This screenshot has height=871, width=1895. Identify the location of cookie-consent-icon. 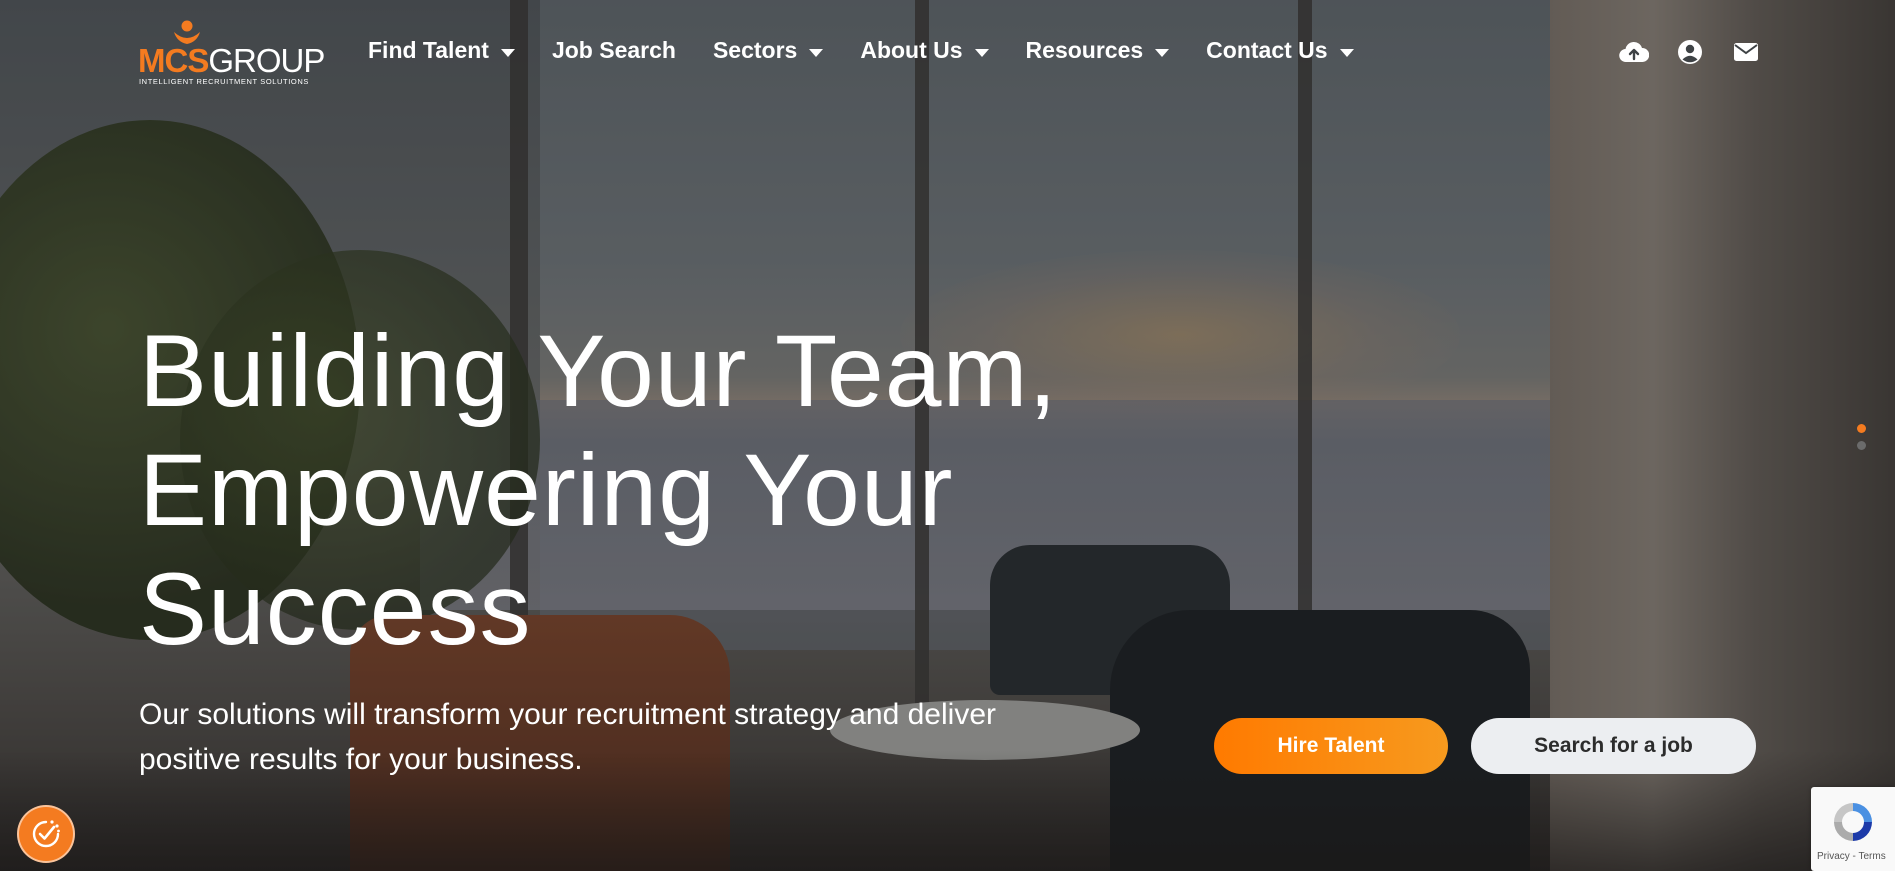
(46, 834).